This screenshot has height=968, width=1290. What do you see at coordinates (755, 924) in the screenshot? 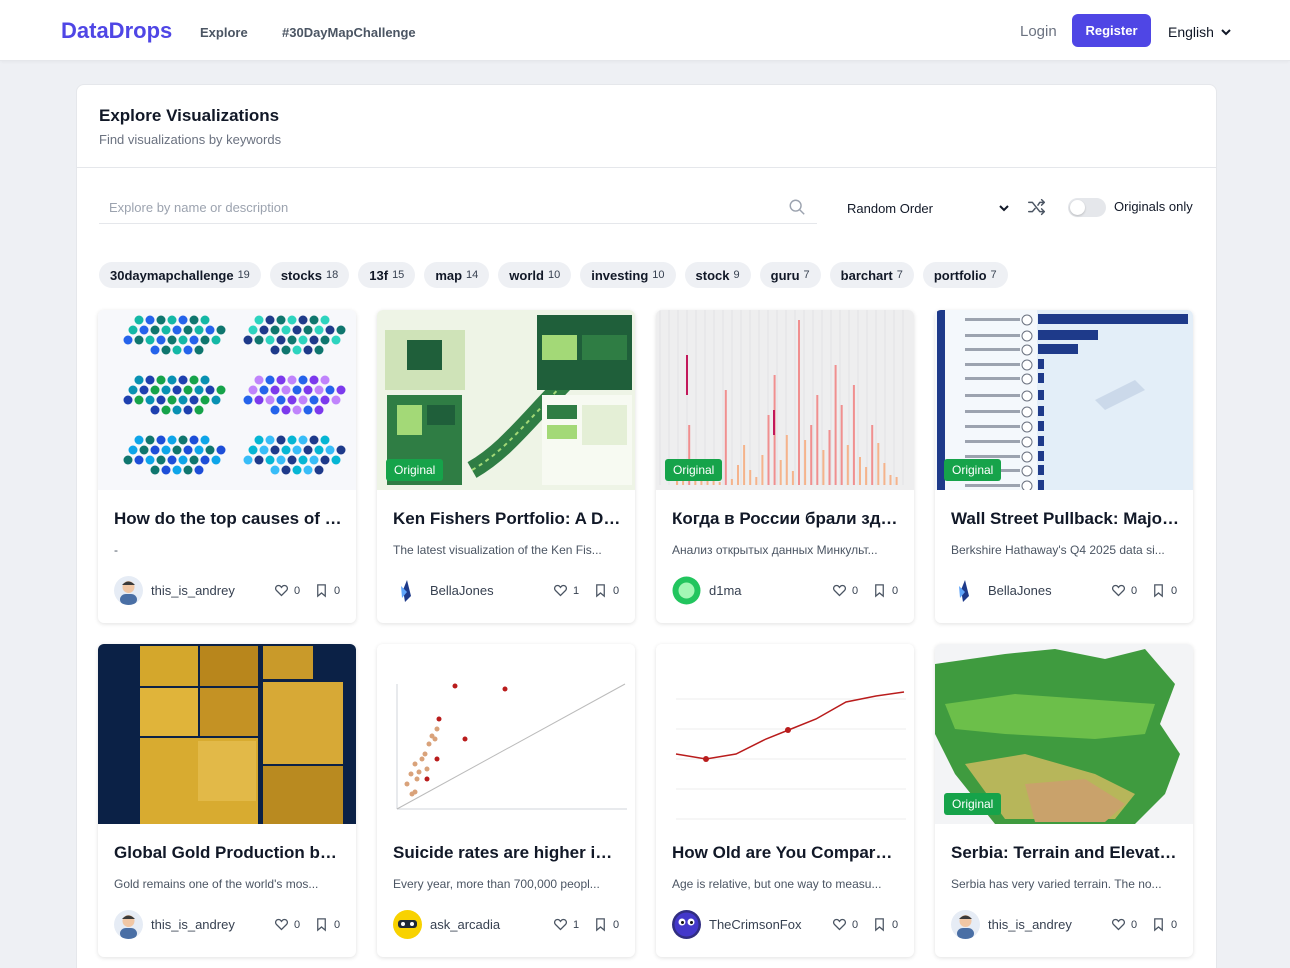
I see `author-name: TheCrimsonFox` at bounding box center [755, 924].